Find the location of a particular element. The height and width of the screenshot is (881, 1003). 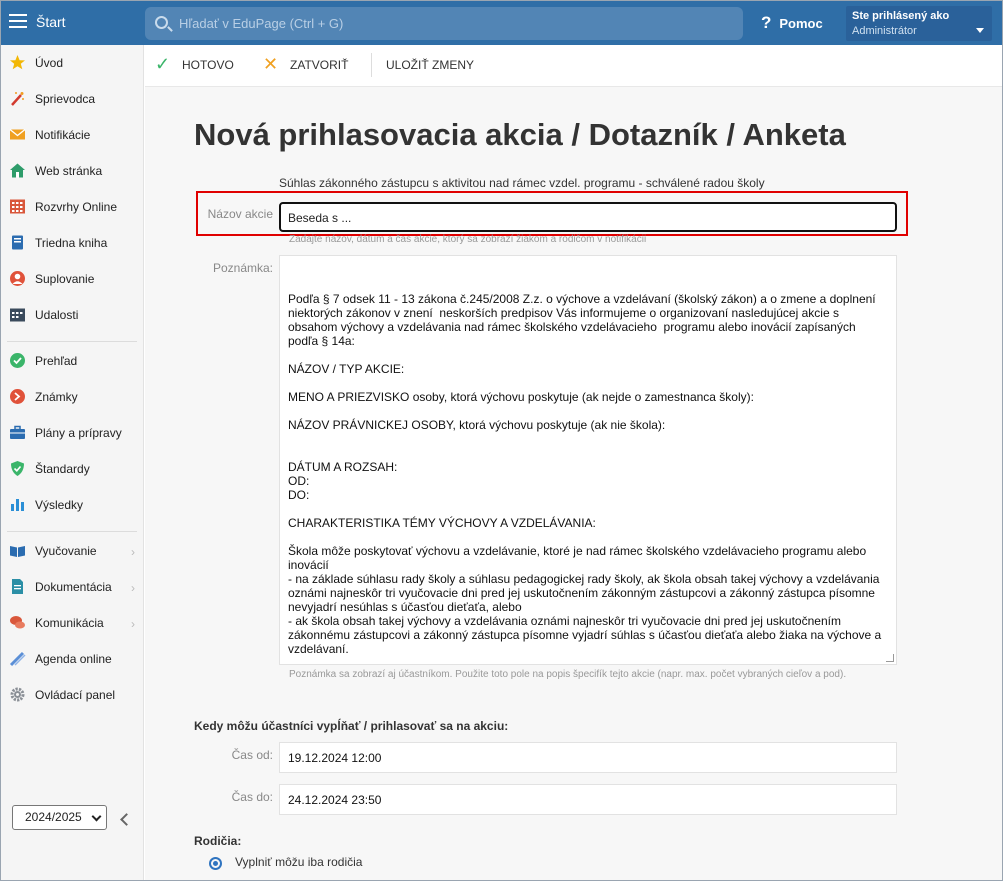

sidebar-item-suplovanie: Suplovanie is located at coordinates (72, 279).